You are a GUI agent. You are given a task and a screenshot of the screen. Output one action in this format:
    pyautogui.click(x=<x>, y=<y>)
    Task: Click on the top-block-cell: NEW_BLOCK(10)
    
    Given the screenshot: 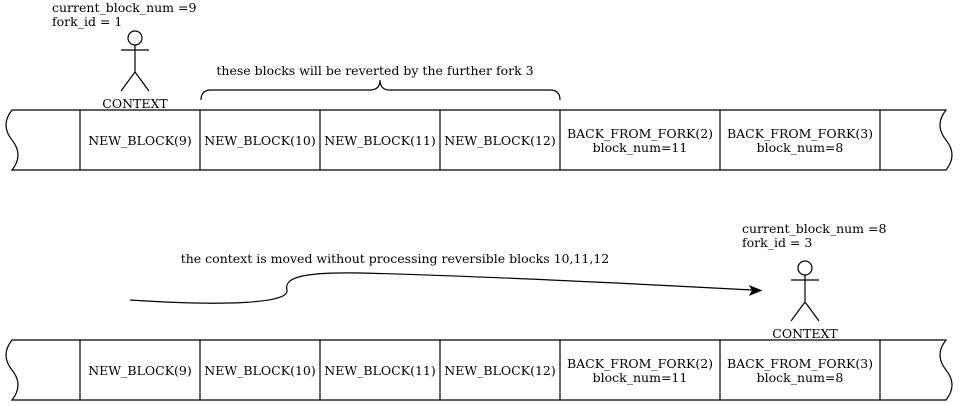 What is the action you would take?
    pyautogui.click(x=259, y=140)
    